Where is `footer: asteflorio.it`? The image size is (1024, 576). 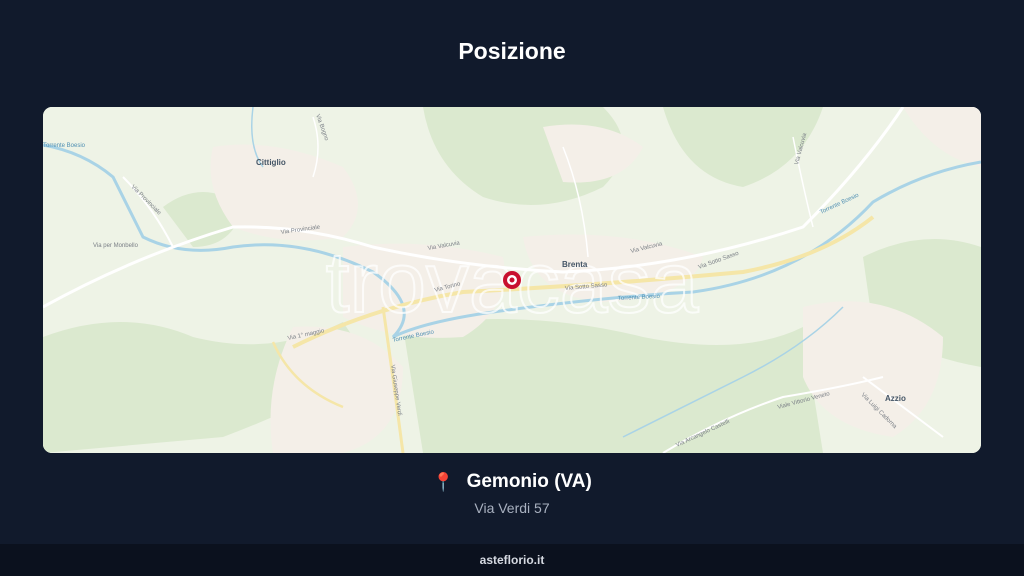 footer: asteflorio.it is located at coordinates (512, 560).